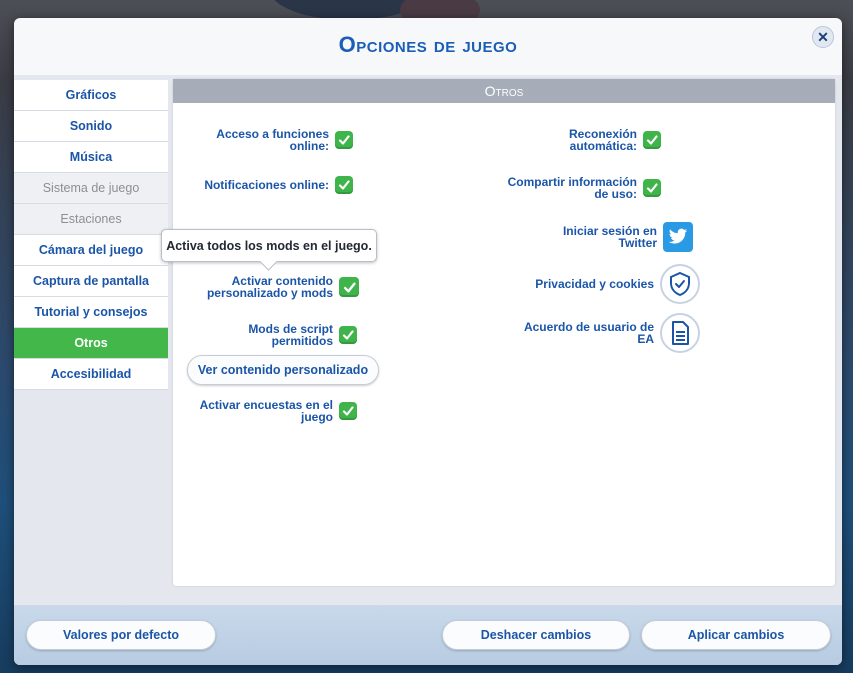  Describe the element at coordinates (91, 188) in the screenshot. I see `sidebar-item-sistema-de-juego: Sistema de juego` at that location.